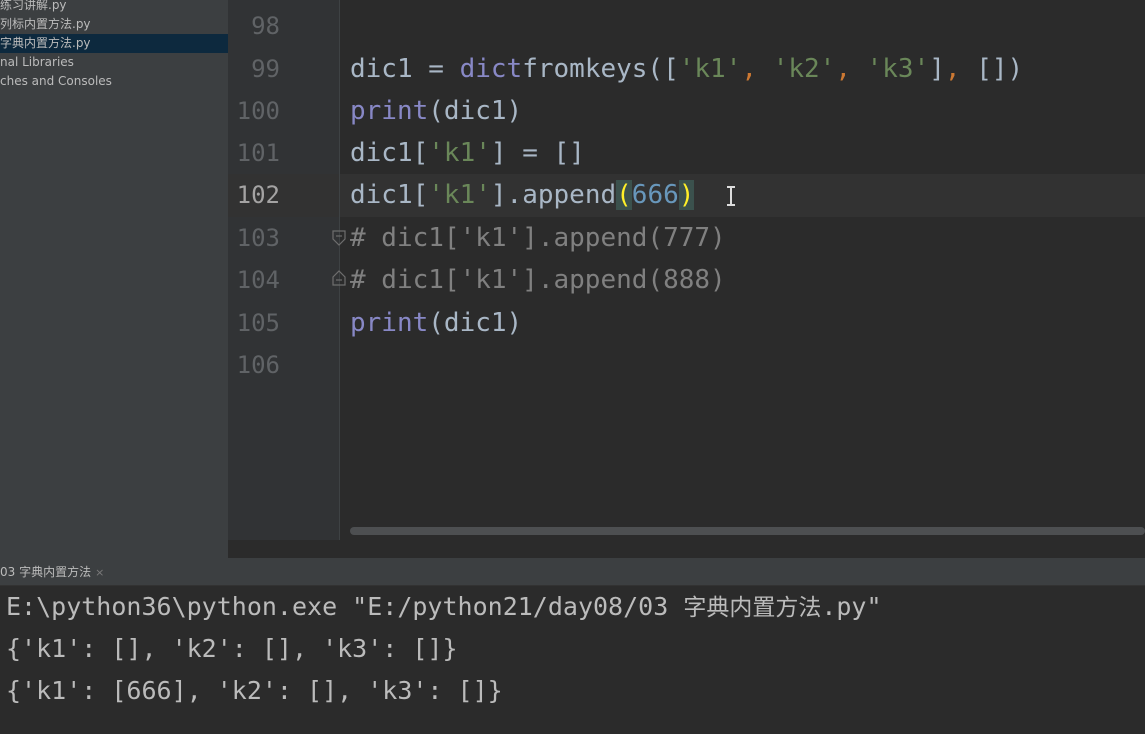  Describe the element at coordinates (258, 238) in the screenshot. I see `line-number: 103` at that location.